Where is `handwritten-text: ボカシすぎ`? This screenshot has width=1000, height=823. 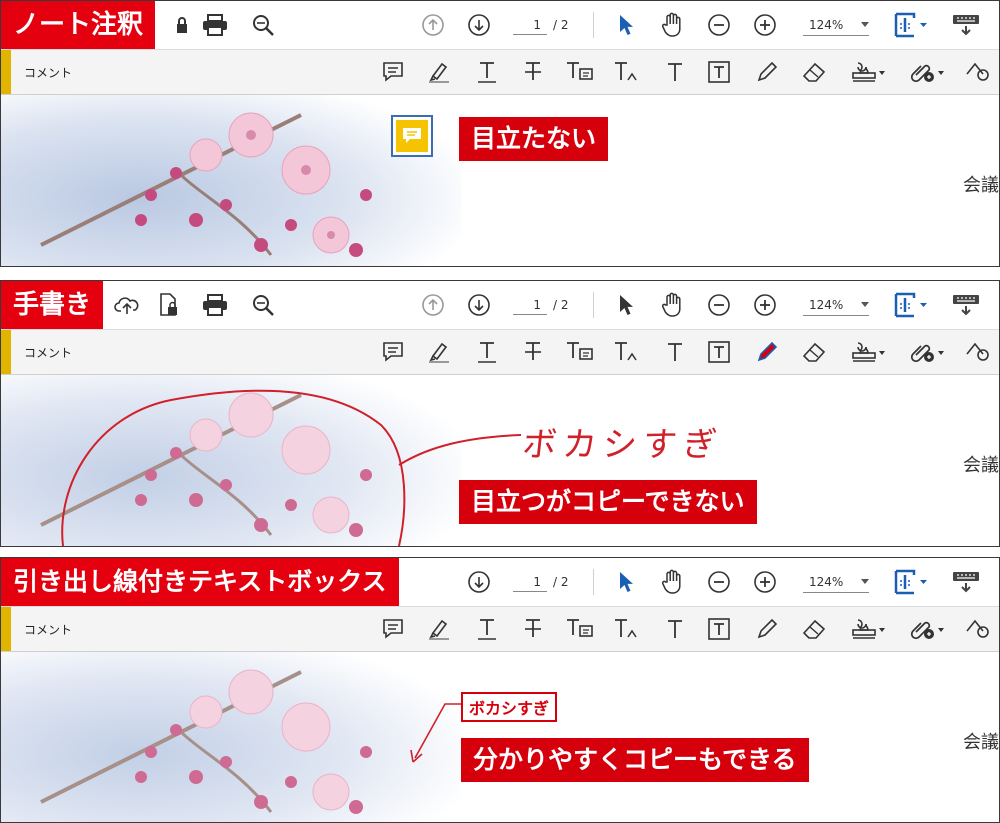 handwritten-text: ボカシすぎ is located at coordinates (622, 445).